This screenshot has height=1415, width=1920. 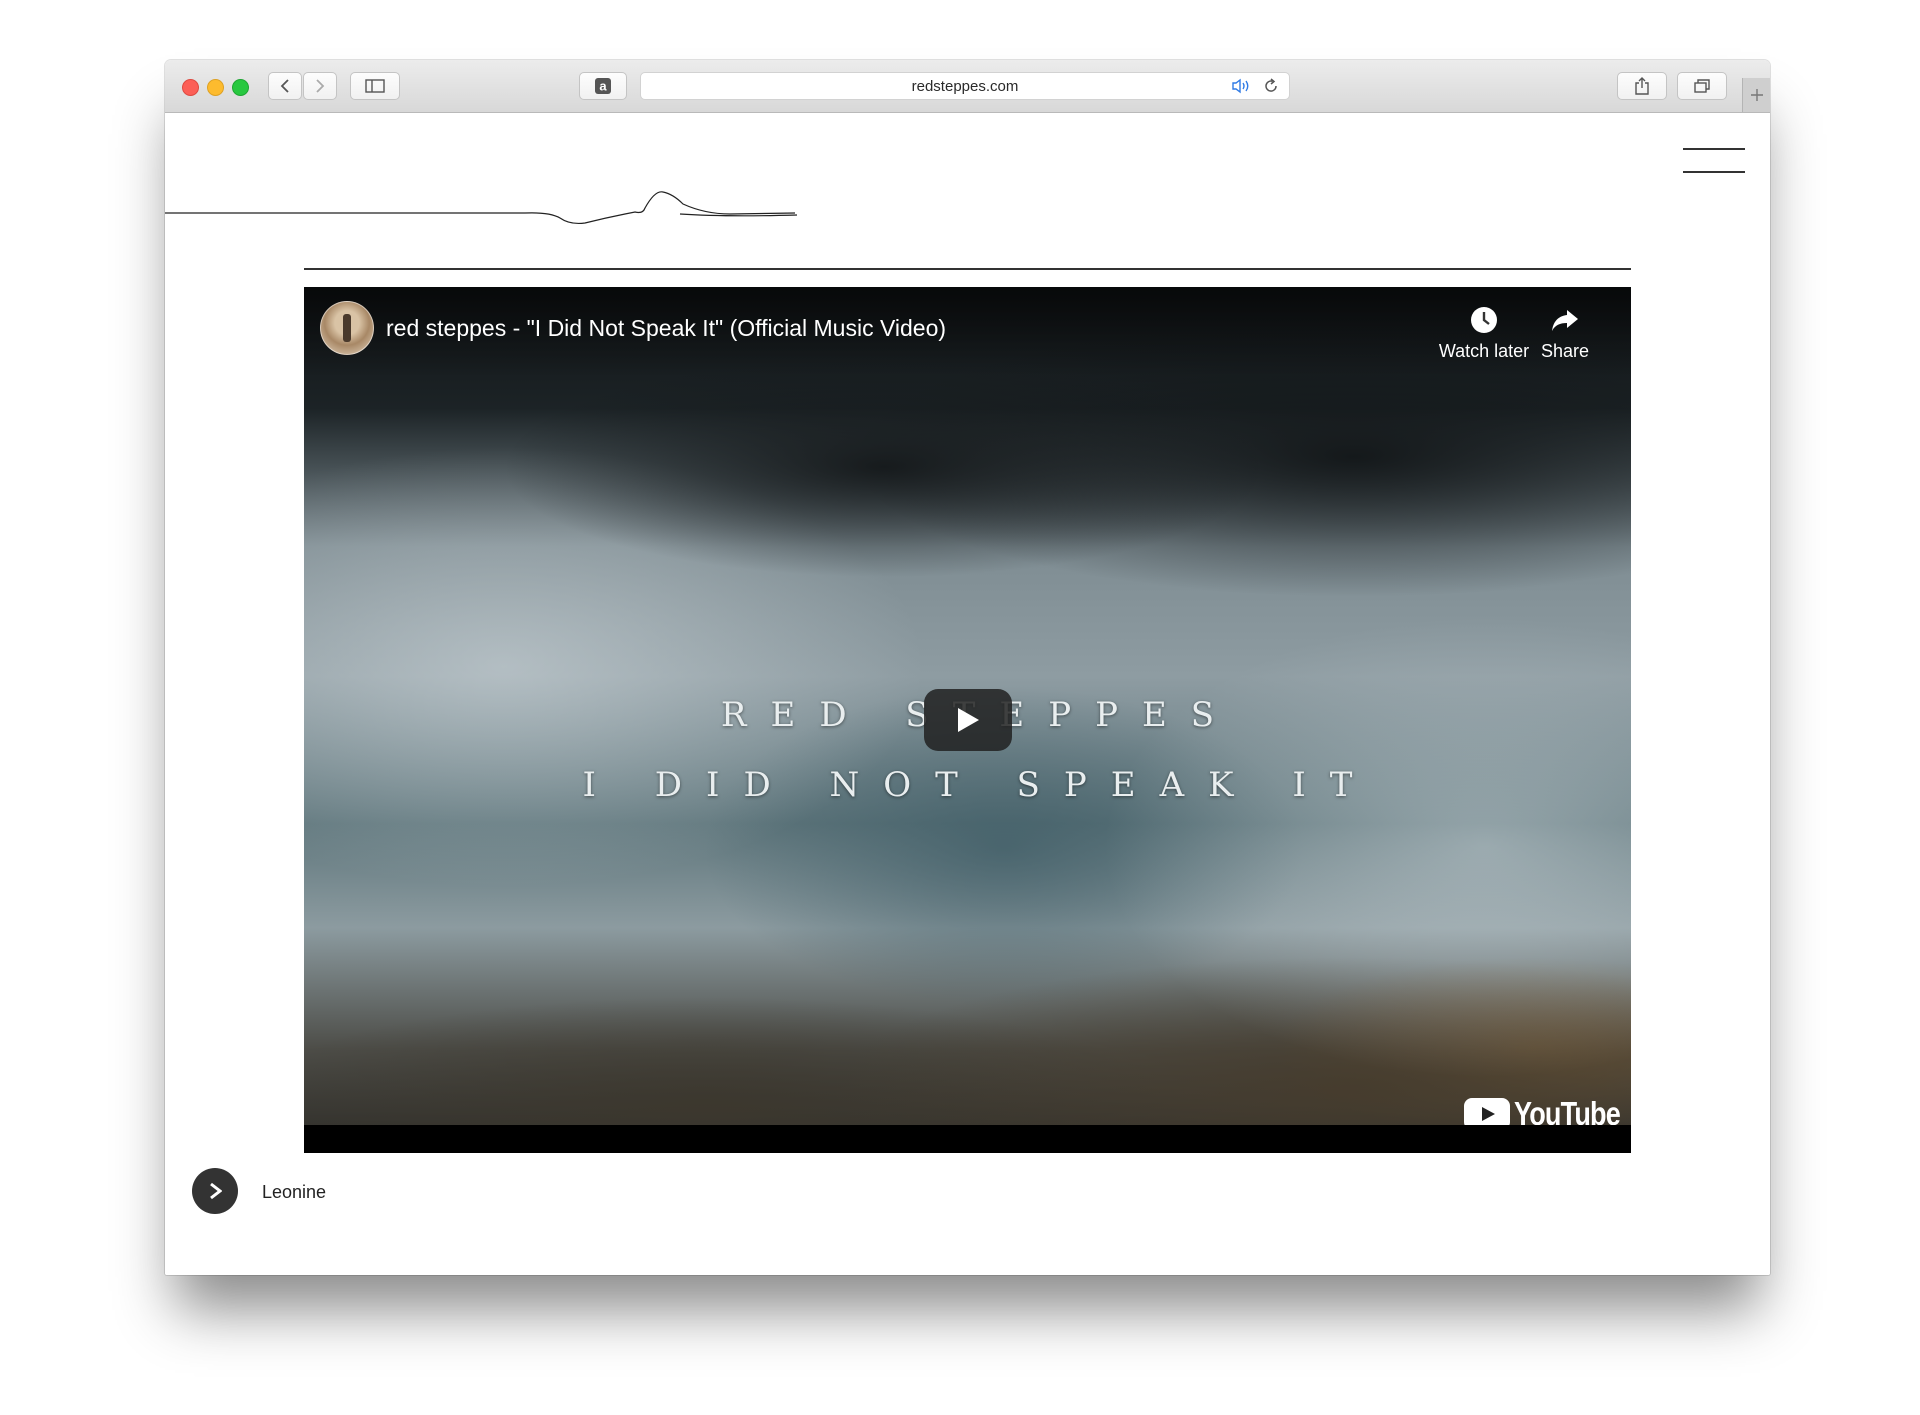 I want to click on hamburger-icon-bar-bottom, so click(x=1714, y=172).